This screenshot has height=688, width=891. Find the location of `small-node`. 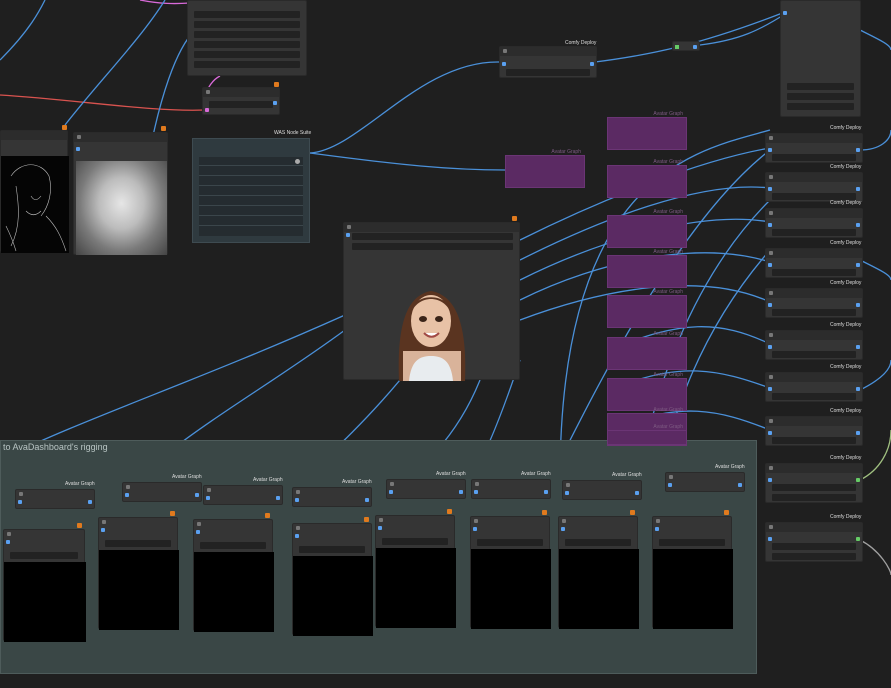

small-node is located at coordinates (241, 101).